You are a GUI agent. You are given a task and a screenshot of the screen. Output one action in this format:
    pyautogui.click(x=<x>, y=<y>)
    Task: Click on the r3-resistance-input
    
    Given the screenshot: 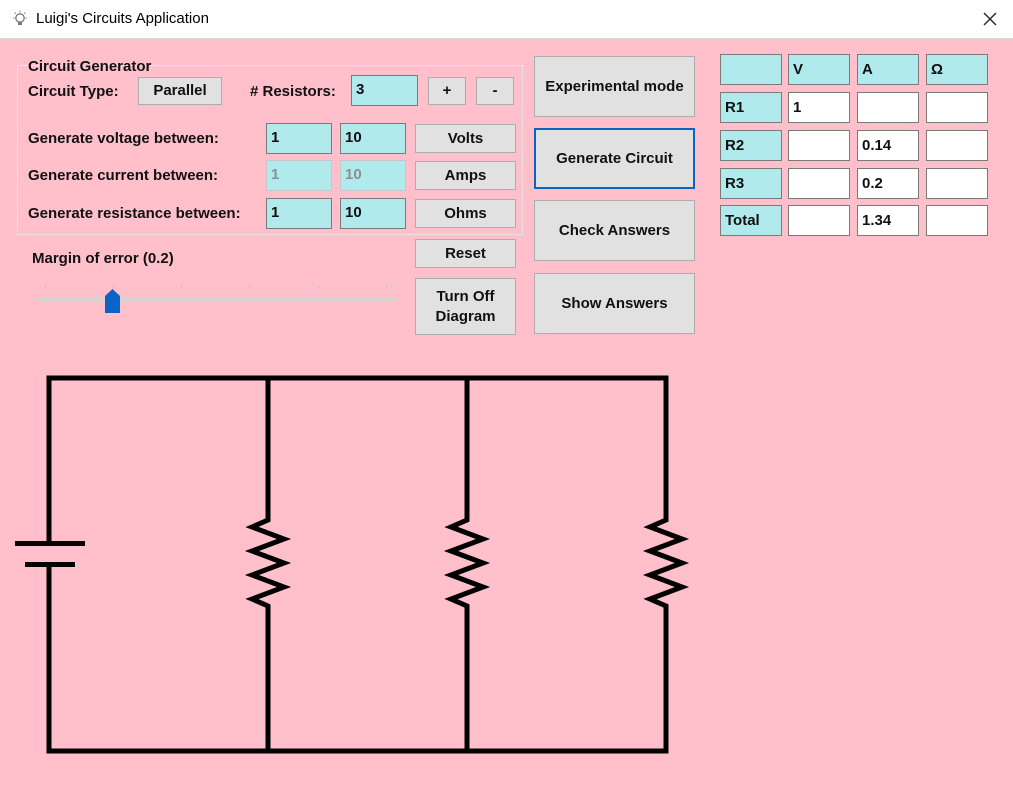 What is the action you would take?
    pyautogui.click(x=957, y=183)
    